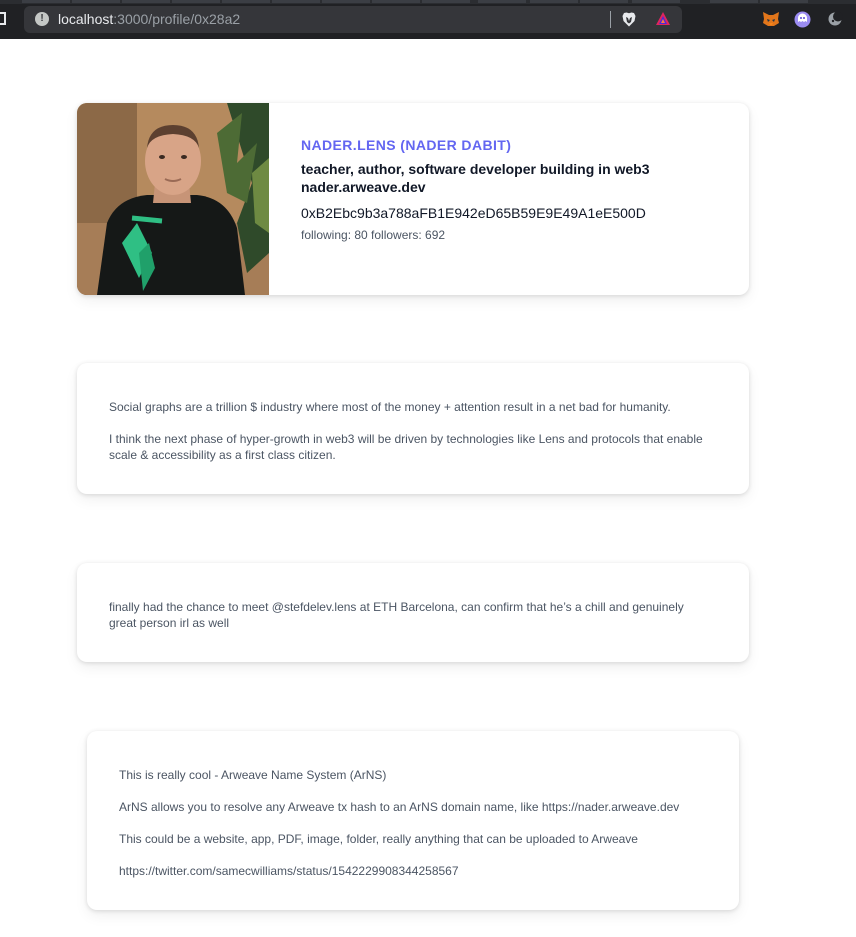 Image resolution: width=856 pixels, height=937 pixels. Describe the element at coordinates (835, 19) in the screenshot. I see `dark-mode-moon-icon` at that location.